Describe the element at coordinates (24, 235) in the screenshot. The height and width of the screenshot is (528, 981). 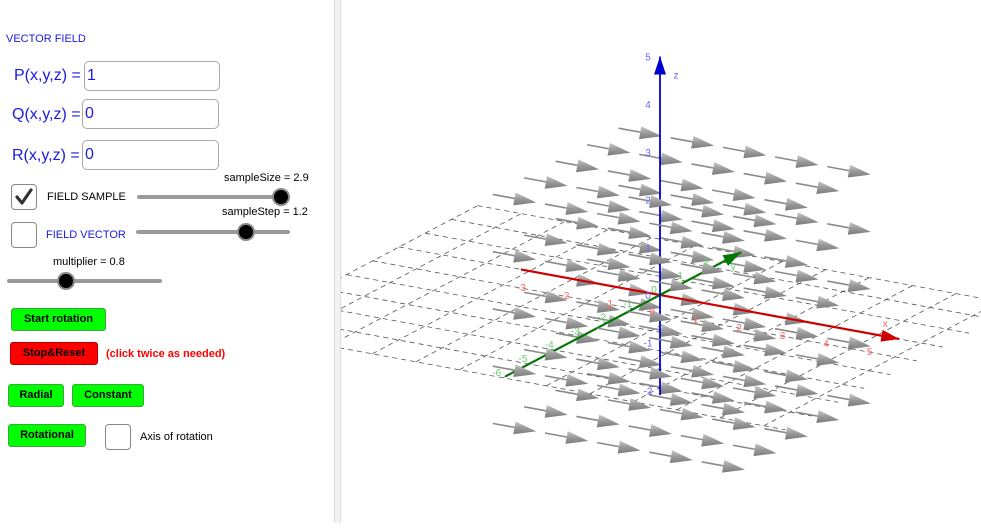
I see `field-vector-checkbox` at that location.